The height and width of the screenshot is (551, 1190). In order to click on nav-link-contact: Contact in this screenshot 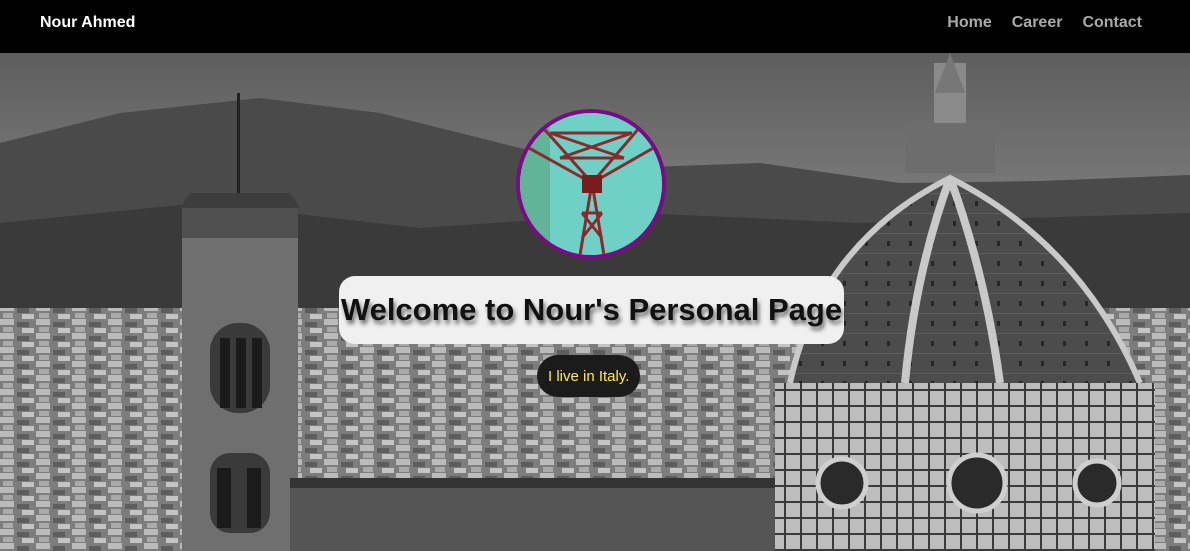, I will do `click(1112, 23)`.